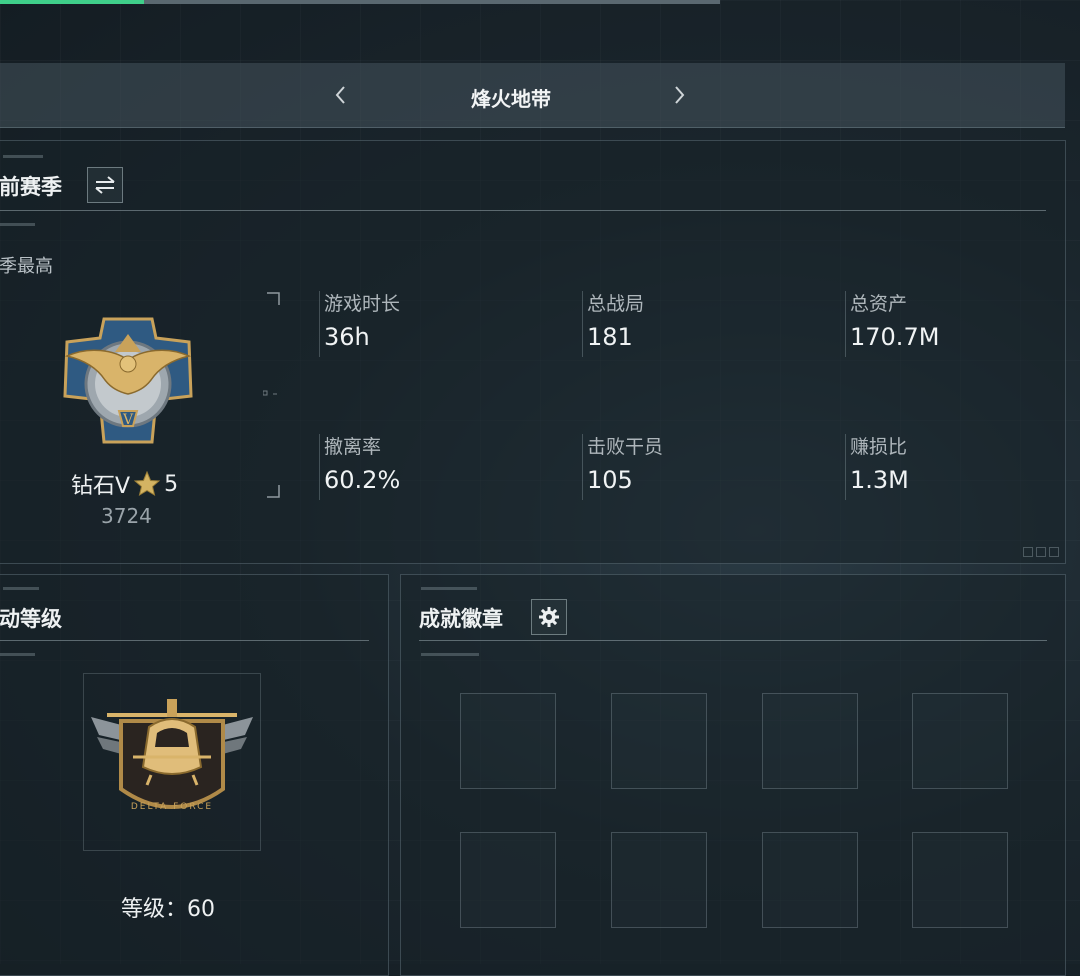 The height and width of the screenshot is (976, 1080). What do you see at coordinates (733, 640) in the screenshot?
I see `achievements-title-rule` at bounding box center [733, 640].